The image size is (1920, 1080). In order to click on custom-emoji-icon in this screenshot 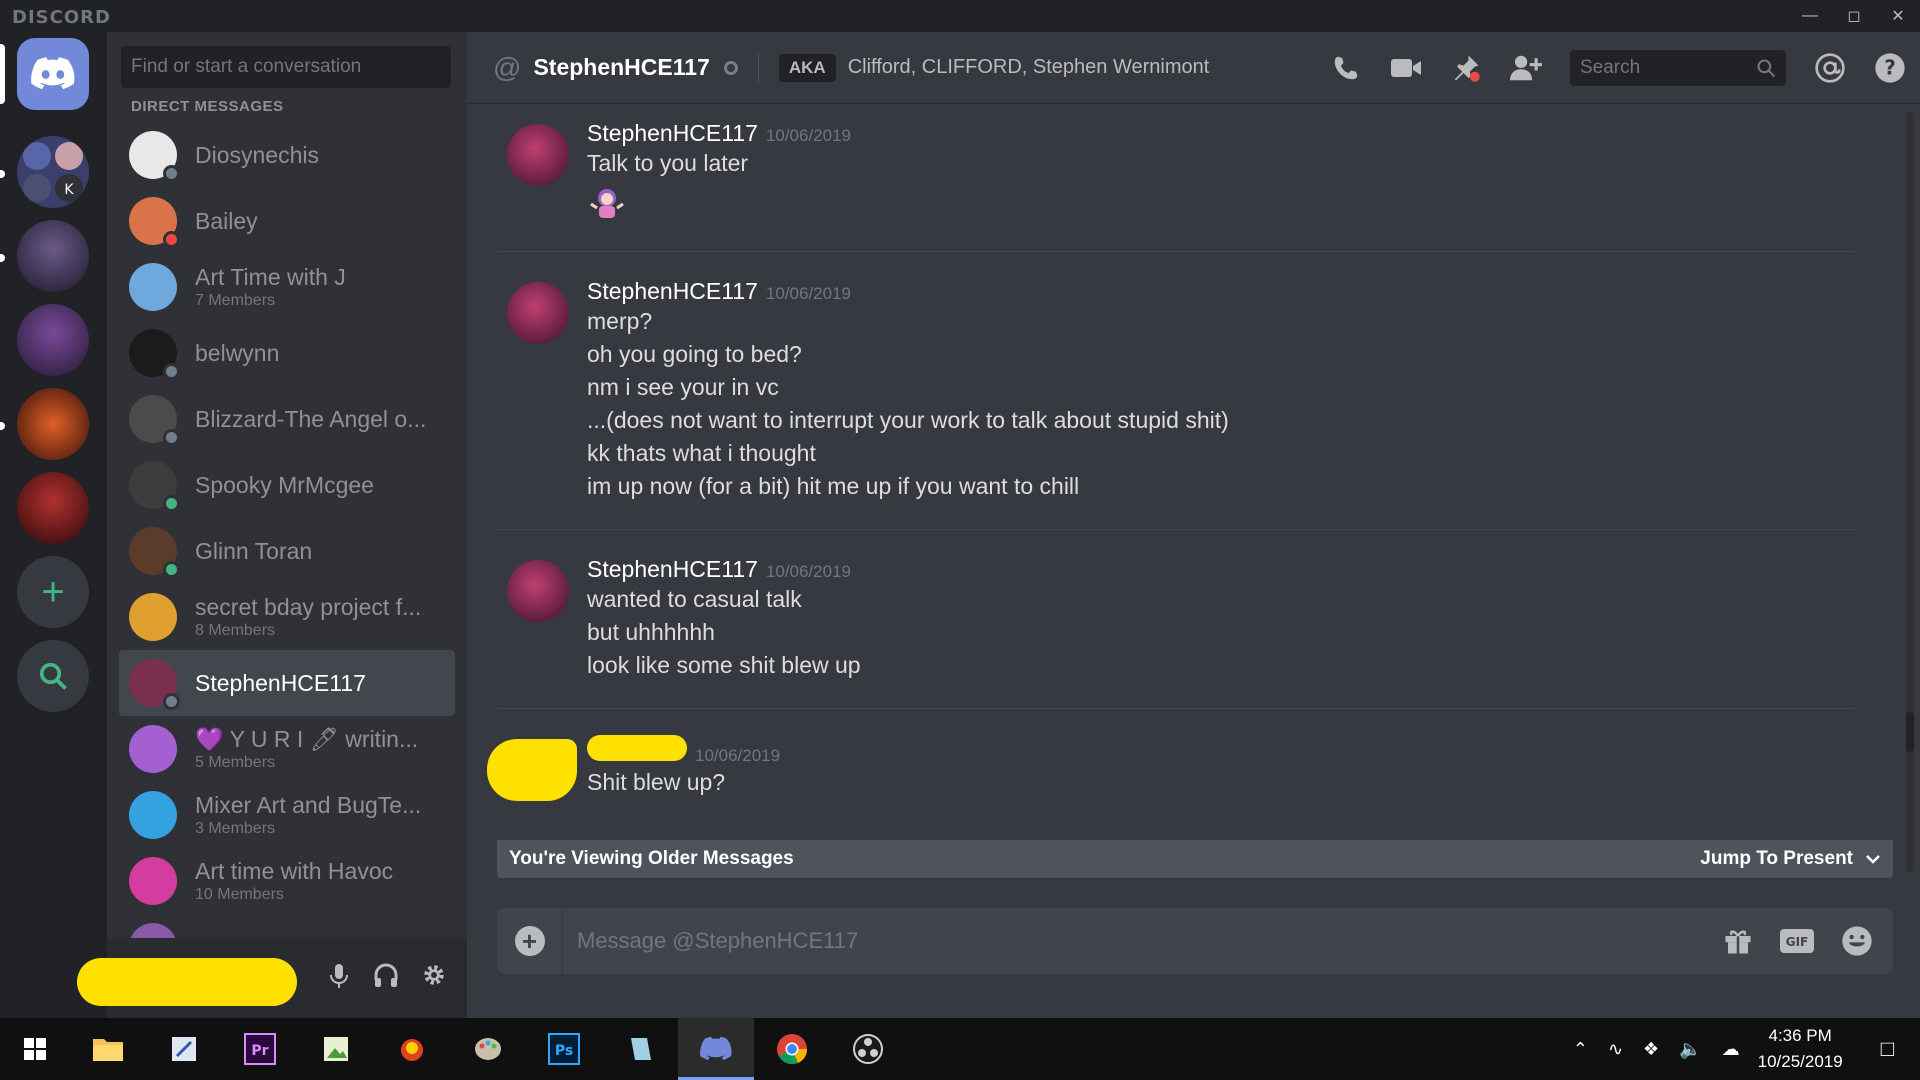, I will do `click(1221, 204)`.